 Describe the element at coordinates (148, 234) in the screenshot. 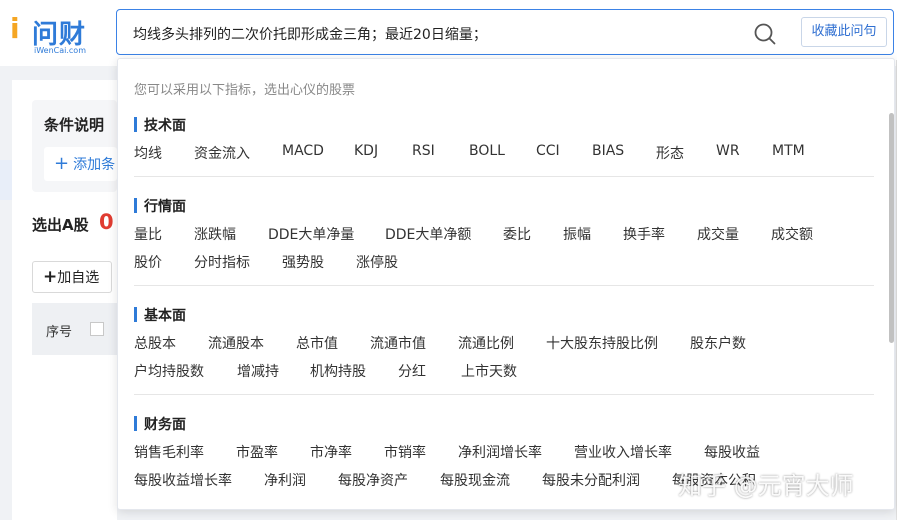

I see `indicator-item: 量比` at that location.